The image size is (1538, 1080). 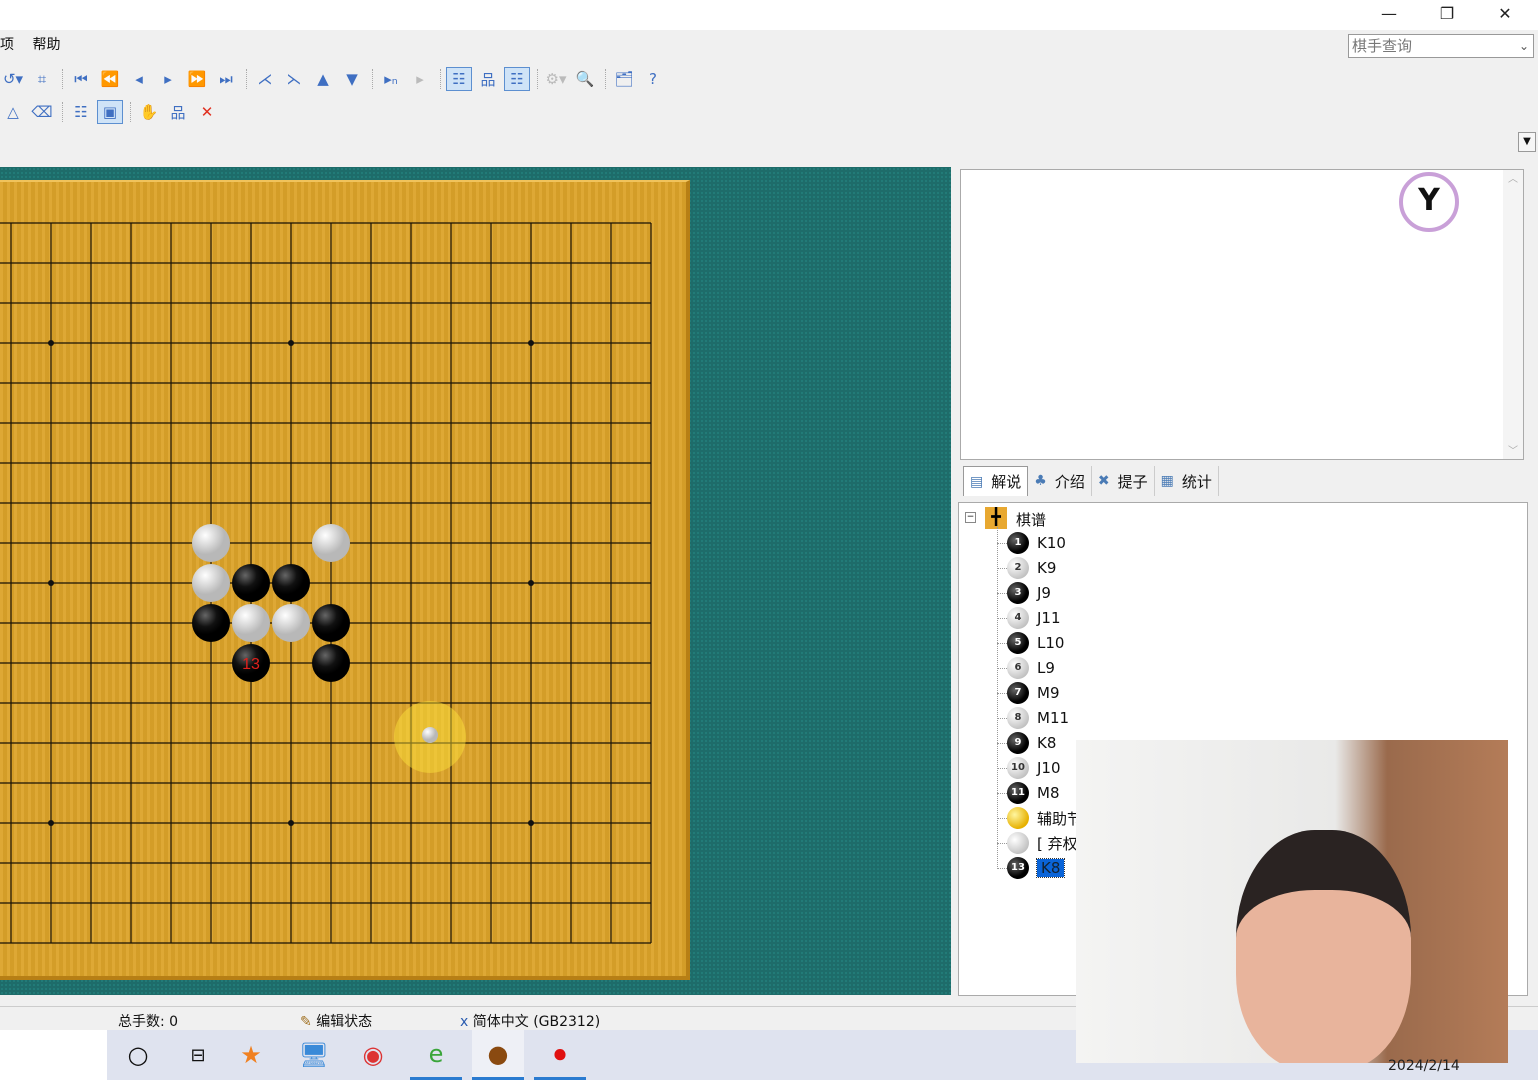 What do you see at coordinates (585, 79) in the screenshot?
I see `search-button: 🔍` at bounding box center [585, 79].